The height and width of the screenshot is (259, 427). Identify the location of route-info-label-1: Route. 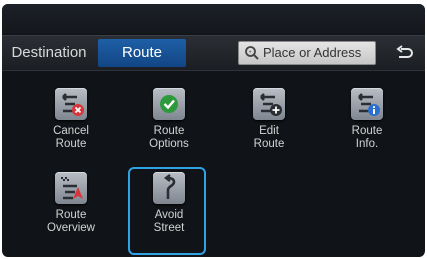
(367, 131).